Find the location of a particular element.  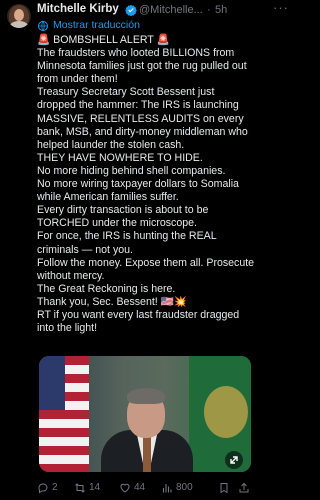

reply-icon is located at coordinates (43, 488).